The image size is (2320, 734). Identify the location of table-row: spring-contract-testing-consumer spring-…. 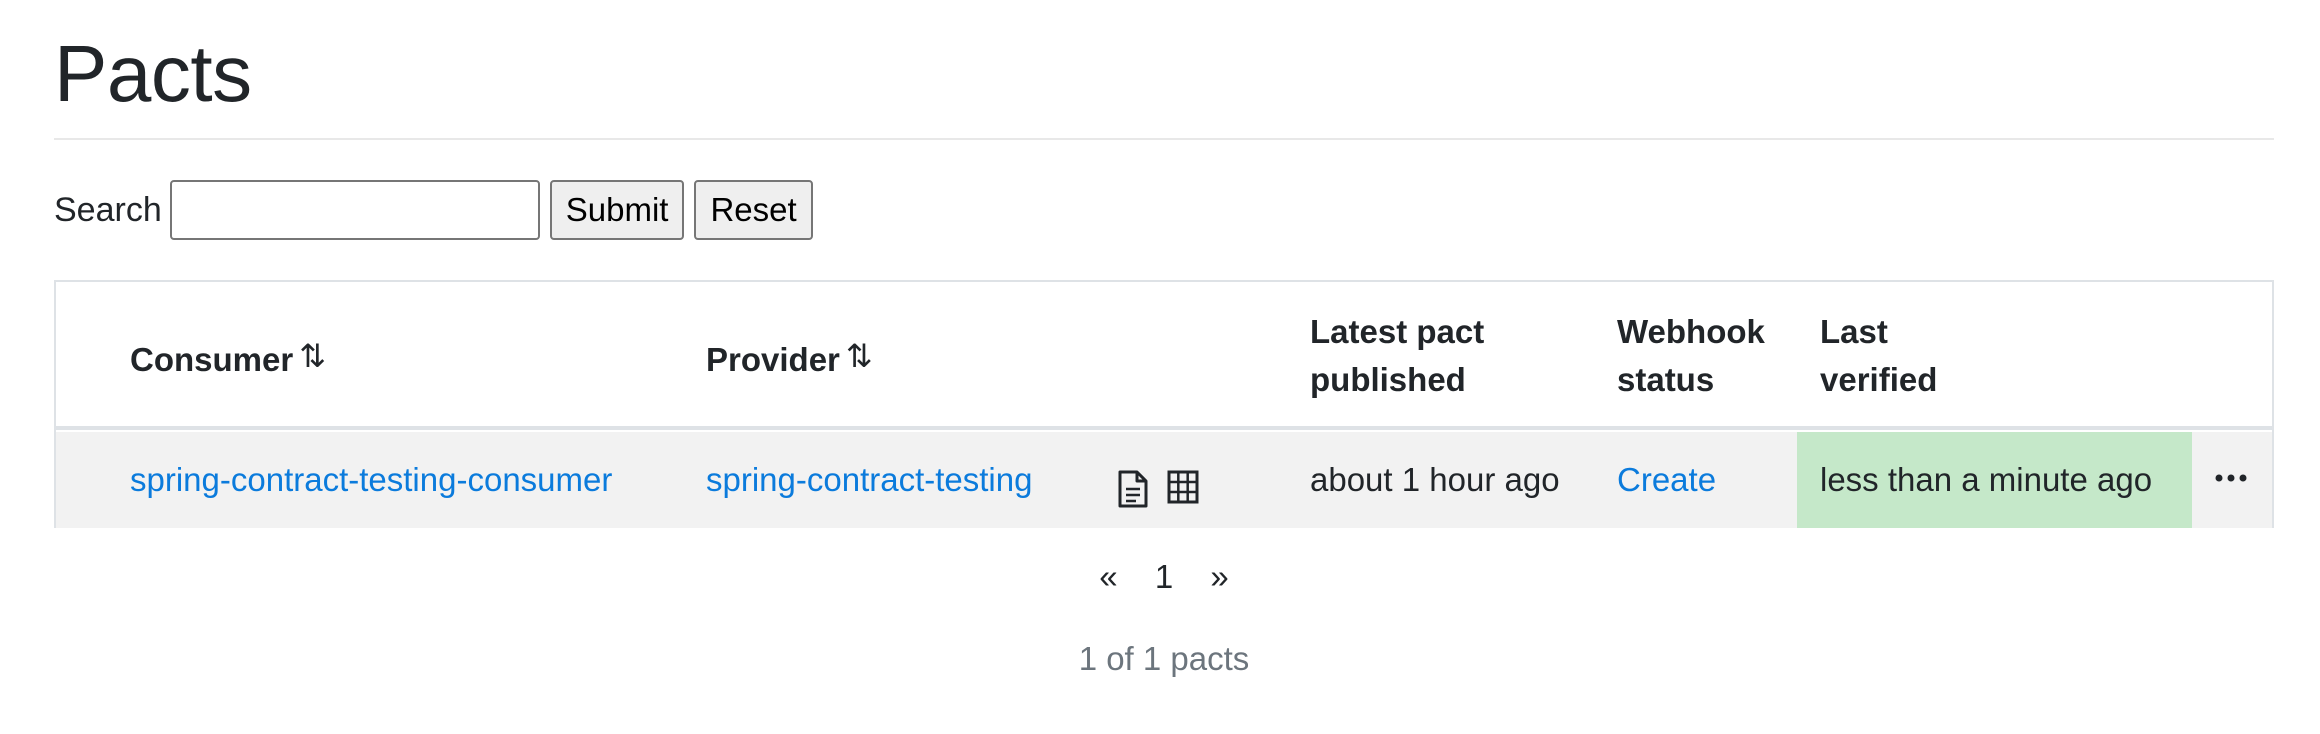
(1164, 480).